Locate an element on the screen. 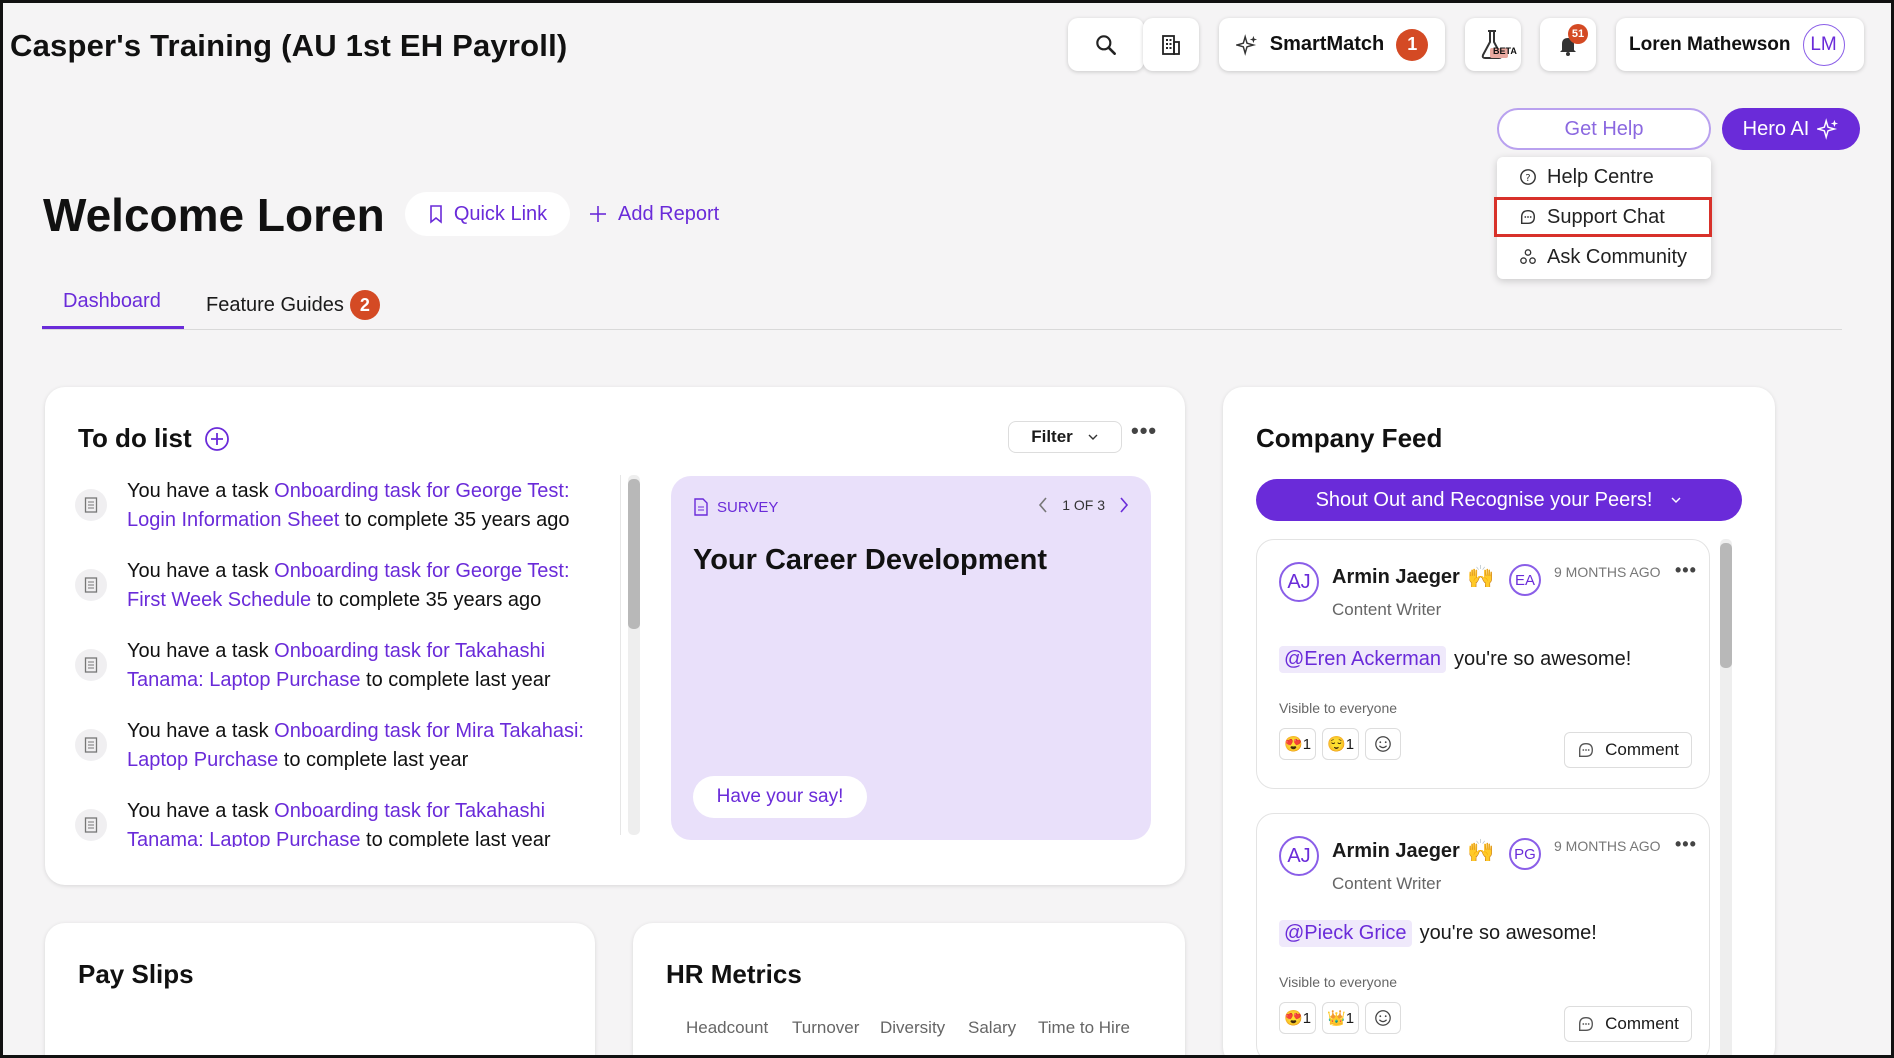 Image resolution: width=1894 pixels, height=1058 pixels. beta-labs-button: BETA is located at coordinates (1493, 44).